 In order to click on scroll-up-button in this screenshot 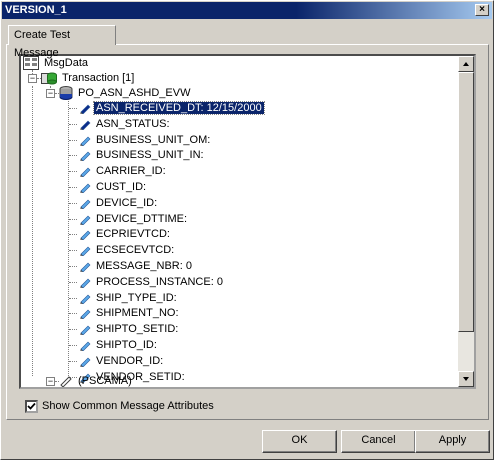, I will do `click(466, 64)`.